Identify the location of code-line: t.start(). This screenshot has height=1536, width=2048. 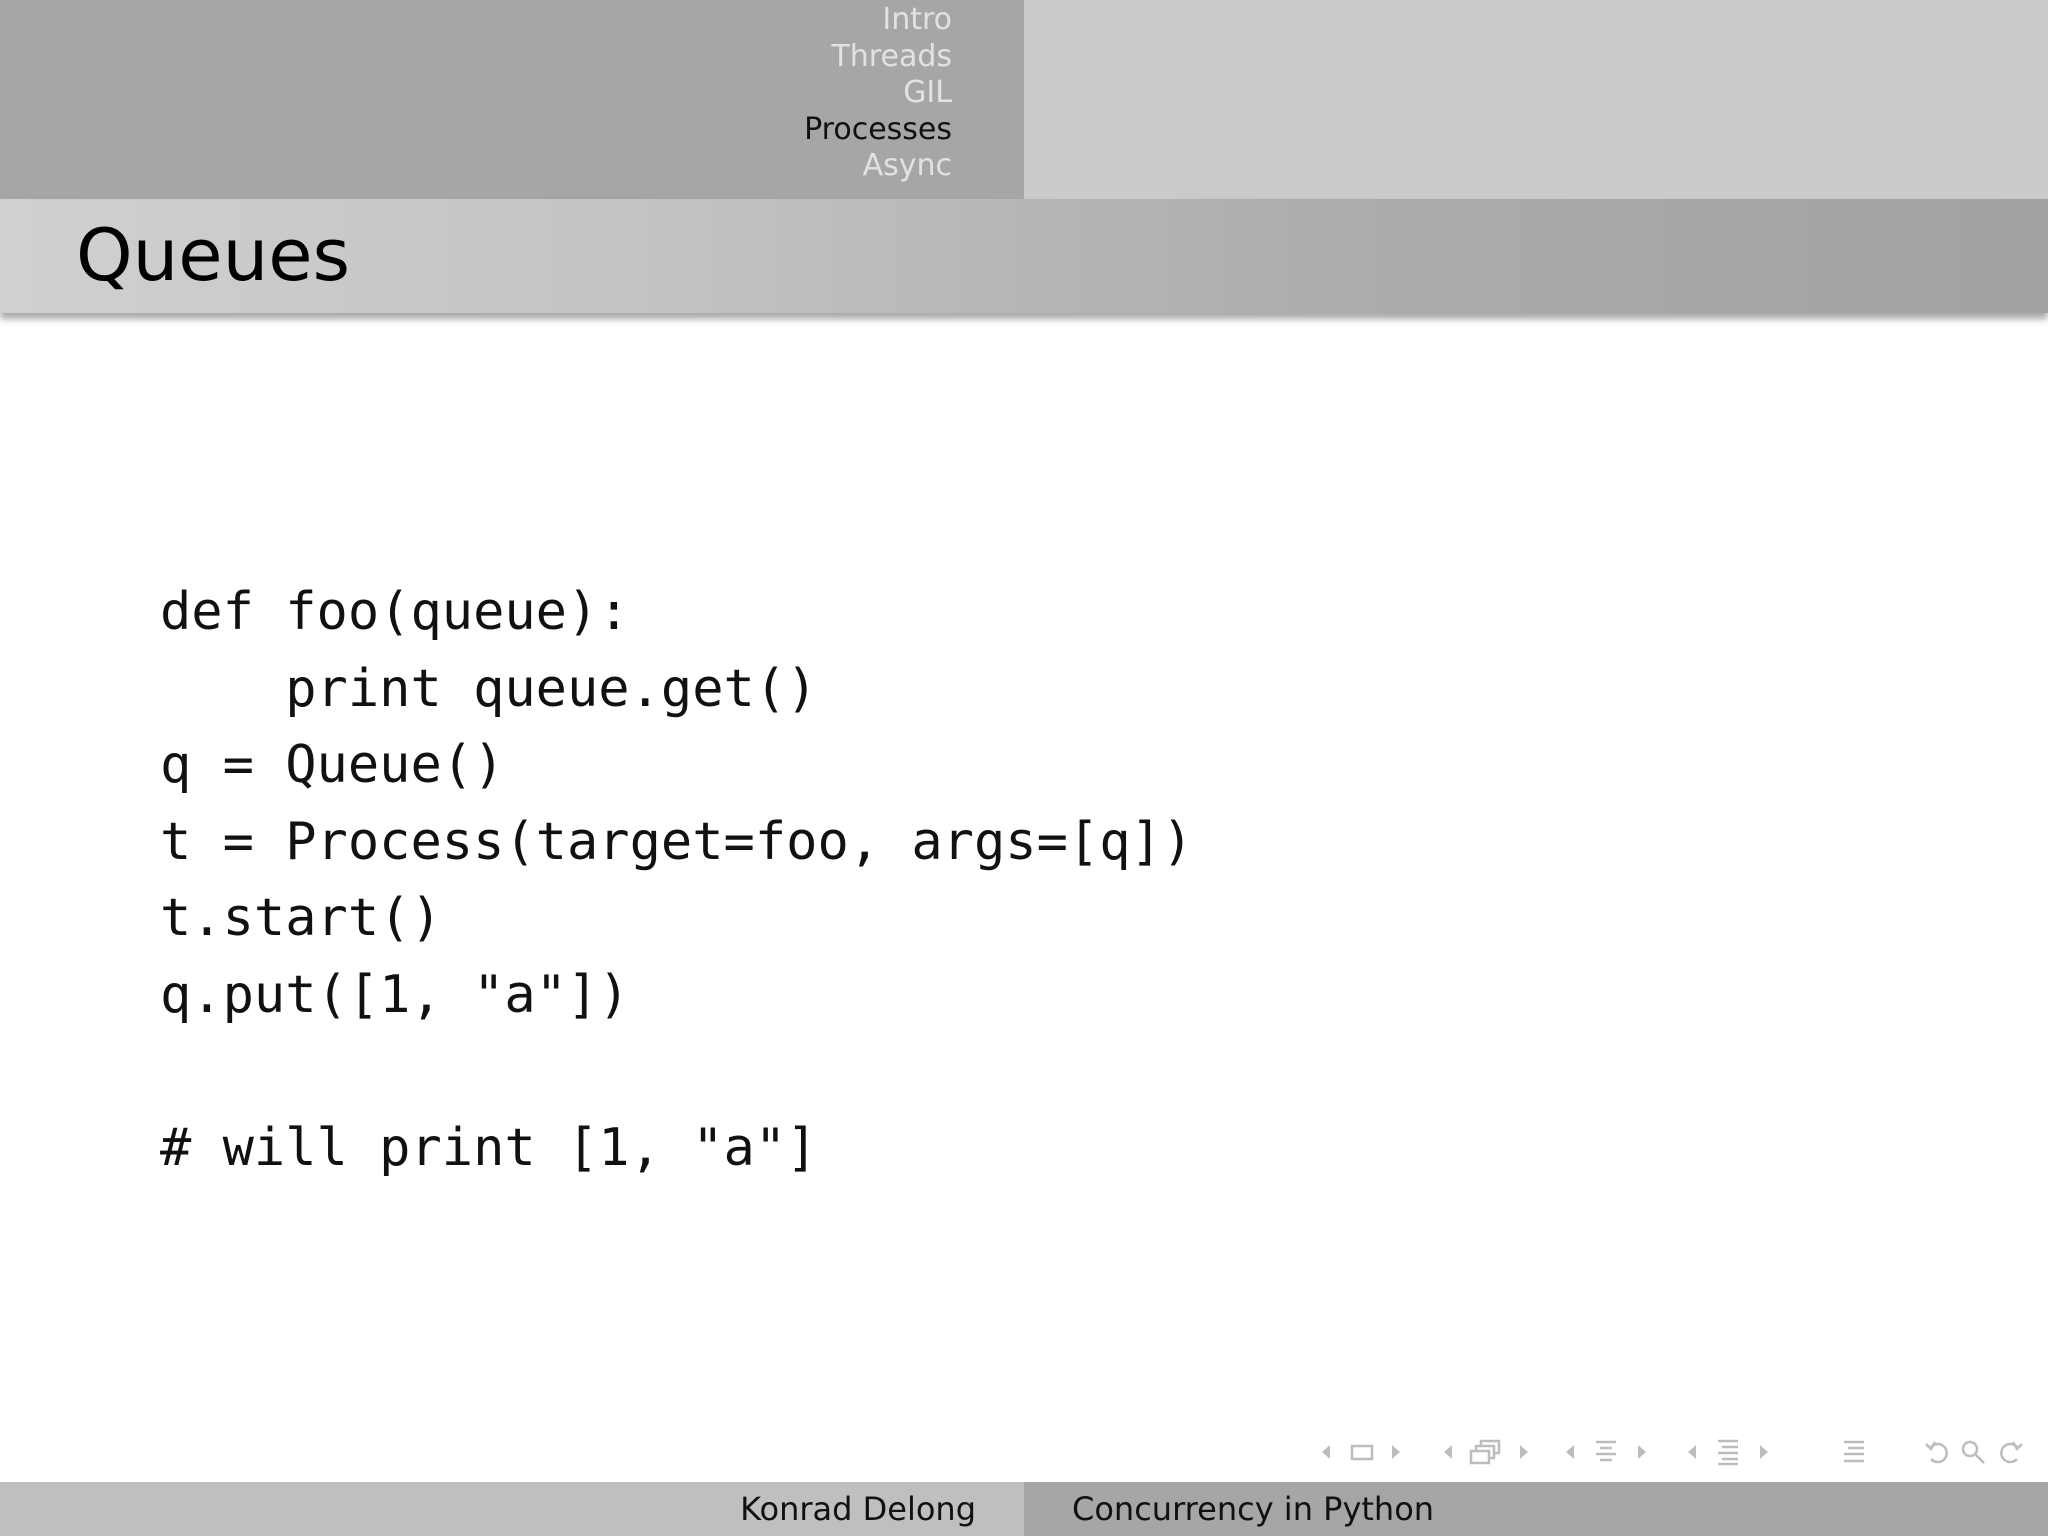
(301, 918).